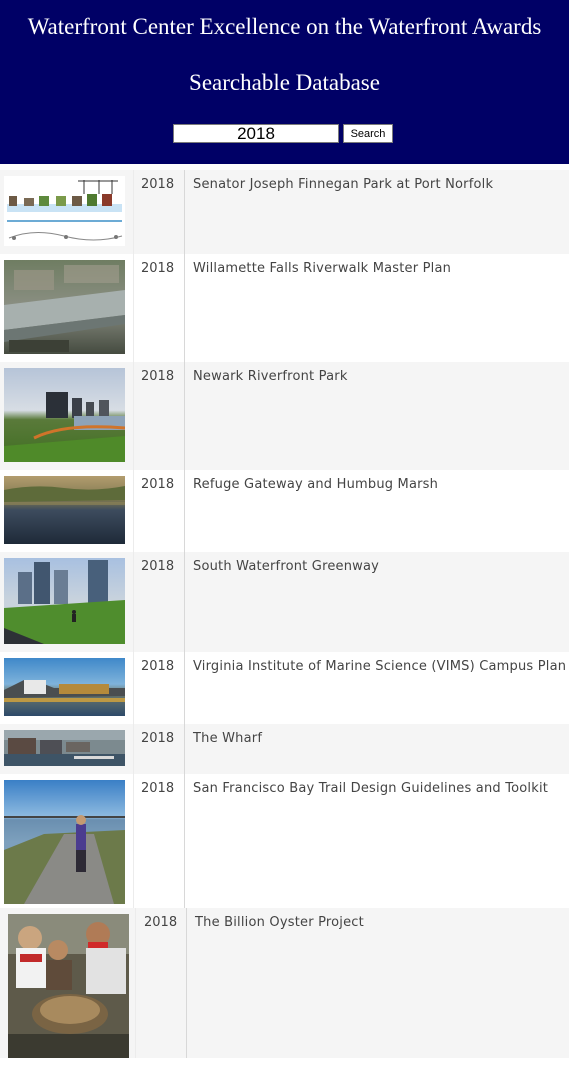 Image resolution: width=569 pixels, height=1066 pixels. What do you see at coordinates (284, 602) in the screenshot?
I see `result-row: 2018 South Waterfront Greenway` at bounding box center [284, 602].